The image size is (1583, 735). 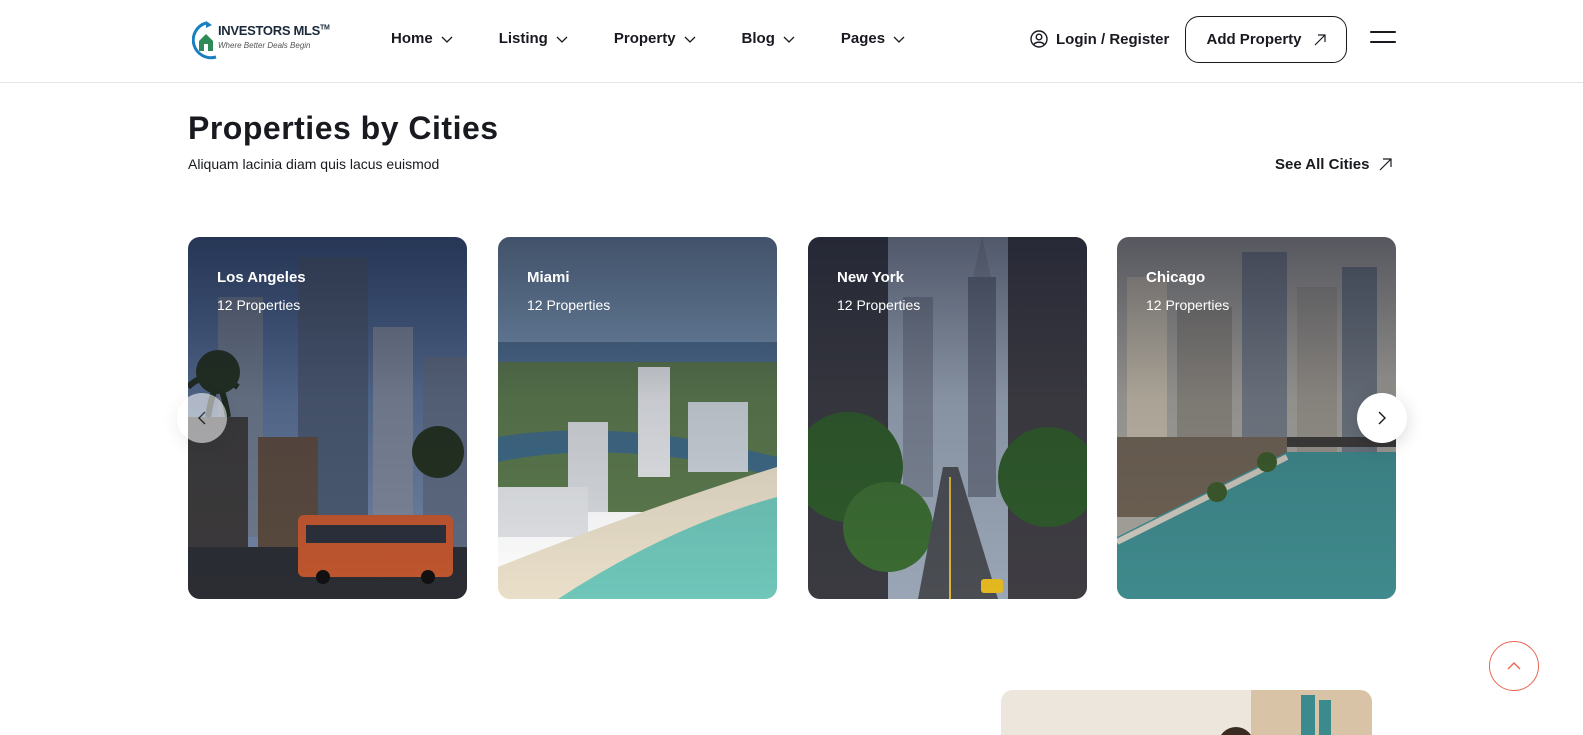 I want to click on chevron-up-icon, so click(x=1514, y=666).